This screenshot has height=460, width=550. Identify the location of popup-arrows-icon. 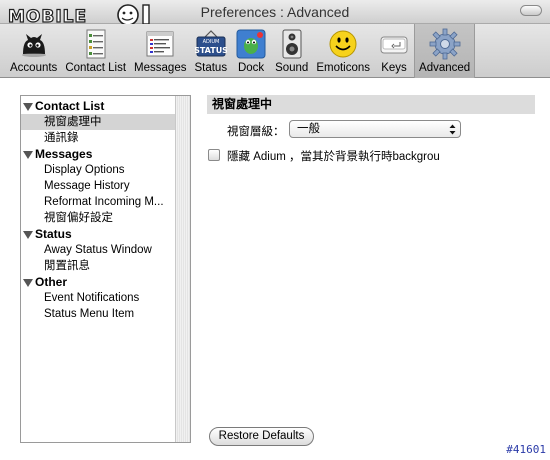
(452, 129).